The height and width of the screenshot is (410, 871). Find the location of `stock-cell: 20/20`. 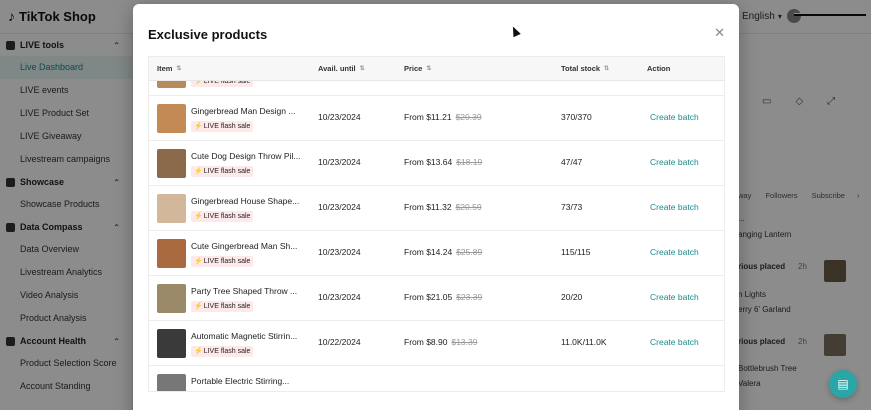

stock-cell: 20/20 is located at coordinates (572, 297).